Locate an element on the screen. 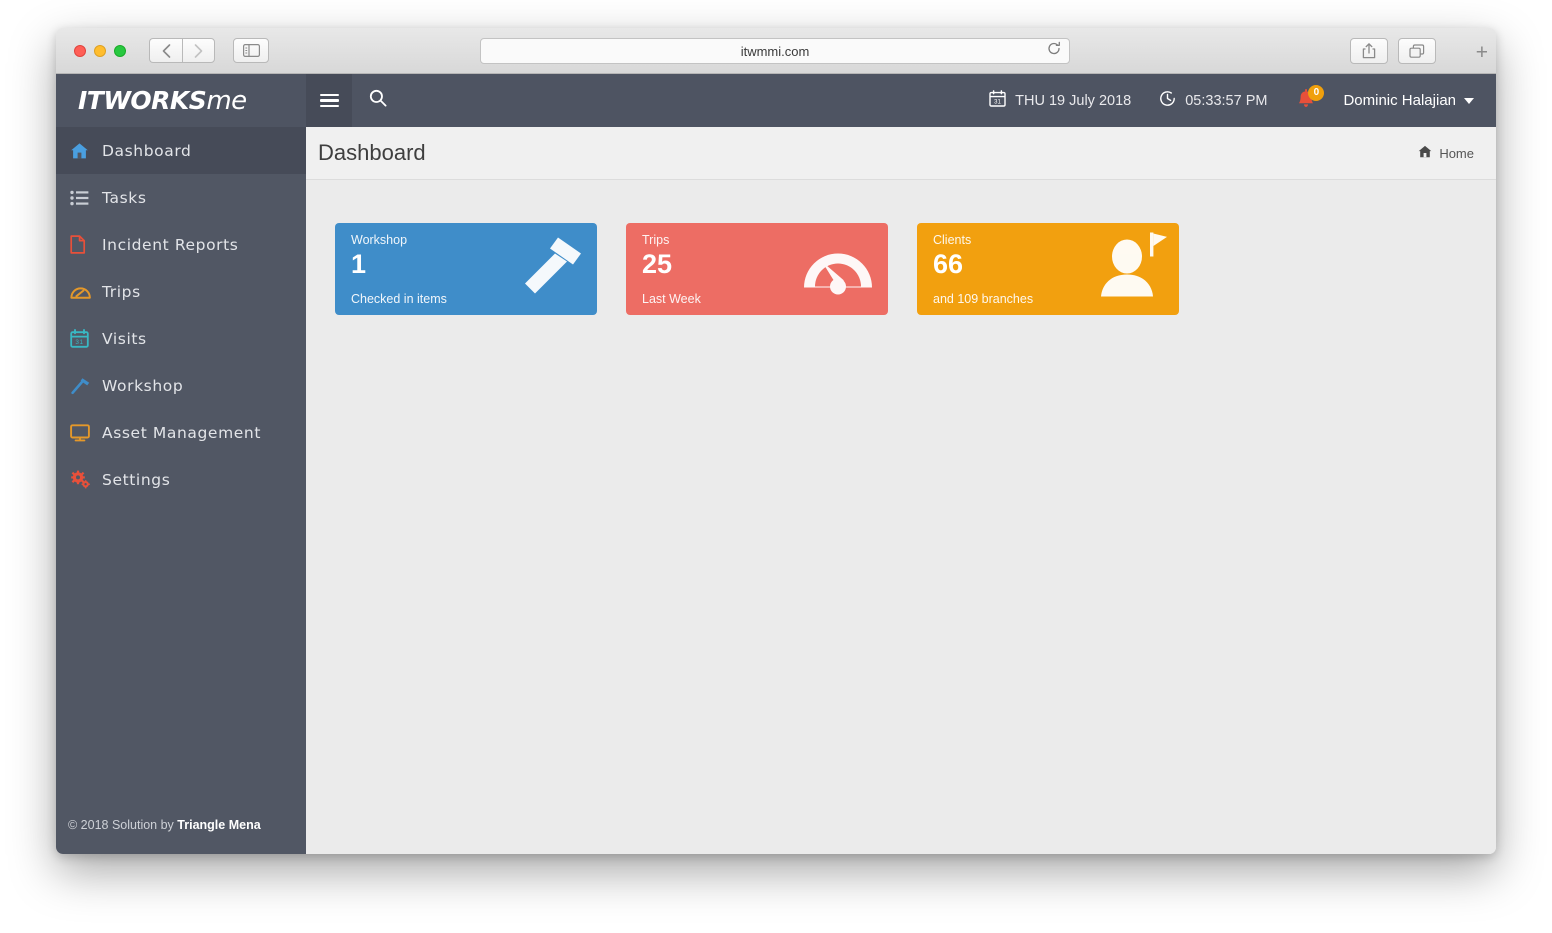 This screenshot has width=1552, height=933. stat-card-trips: Trips 25 Last Week is located at coordinates (757, 269).